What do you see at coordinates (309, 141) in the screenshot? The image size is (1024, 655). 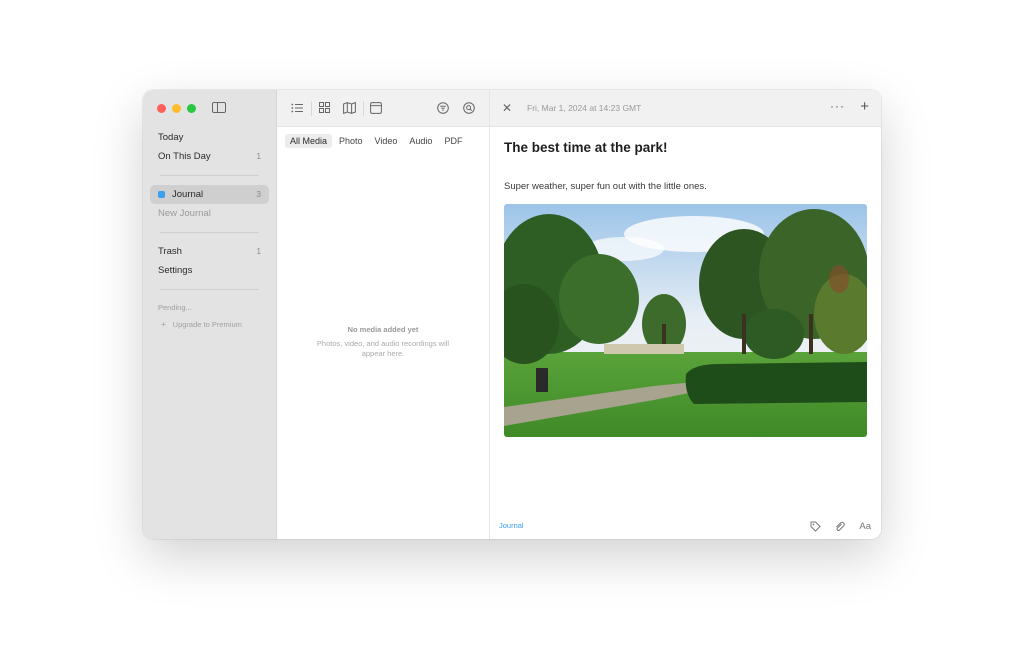 I see `tab-all-media: All Media` at bounding box center [309, 141].